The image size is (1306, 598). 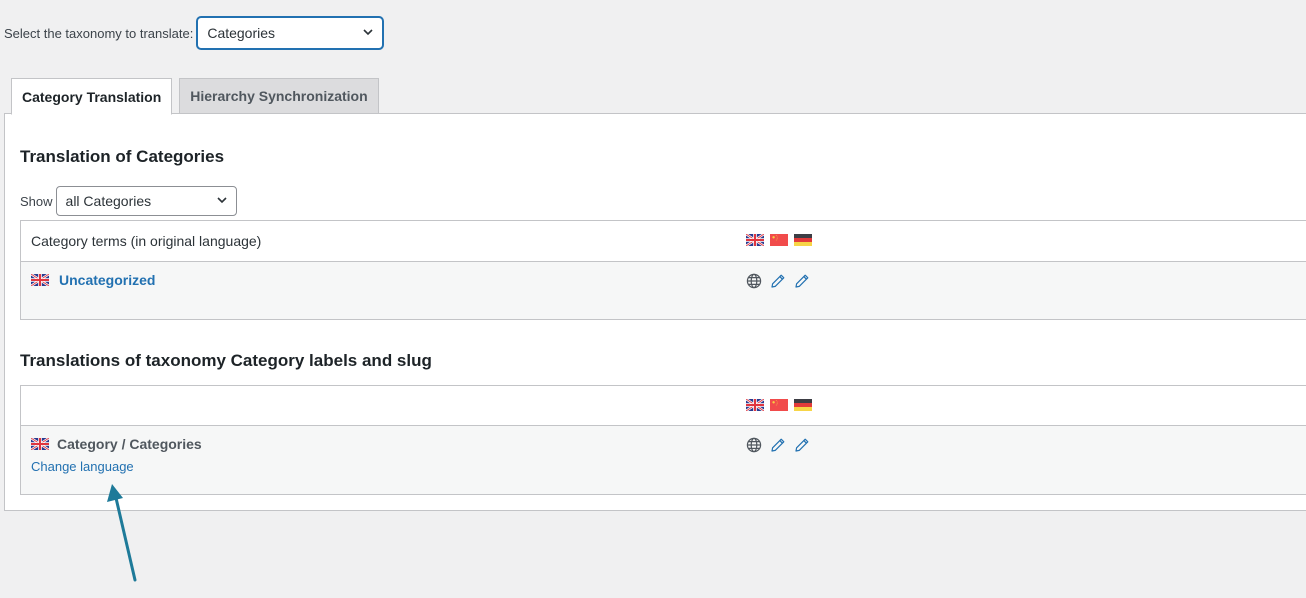 I want to click on term-line: Category / Categories, so click(x=116, y=444).